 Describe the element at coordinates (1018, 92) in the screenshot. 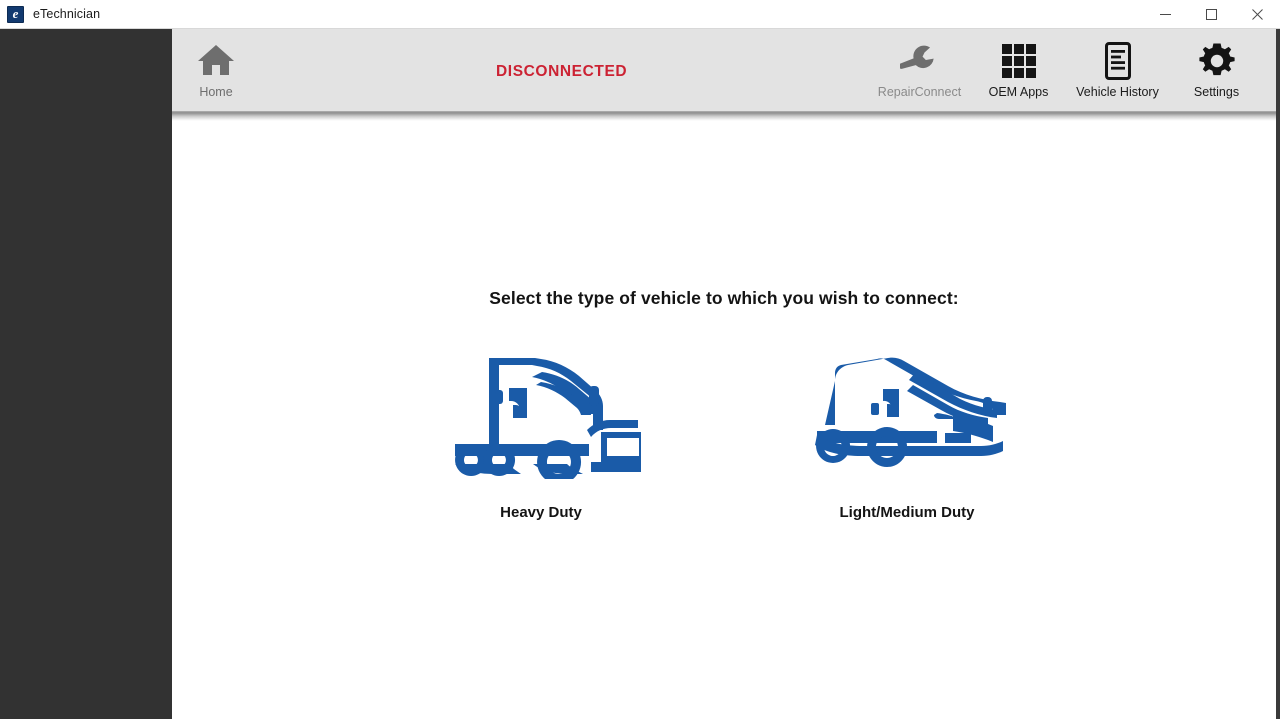

I see `toolbar-item-label: OEM Apps` at that location.